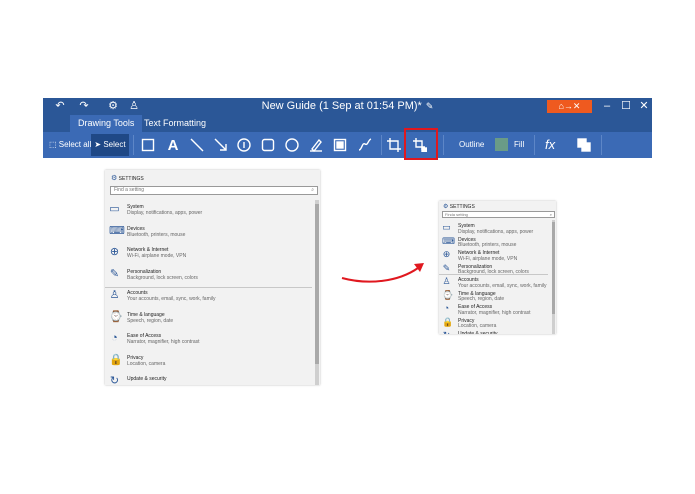 This screenshot has height=494, width=695. I want to click on arrow-icon, so click(220, 144).